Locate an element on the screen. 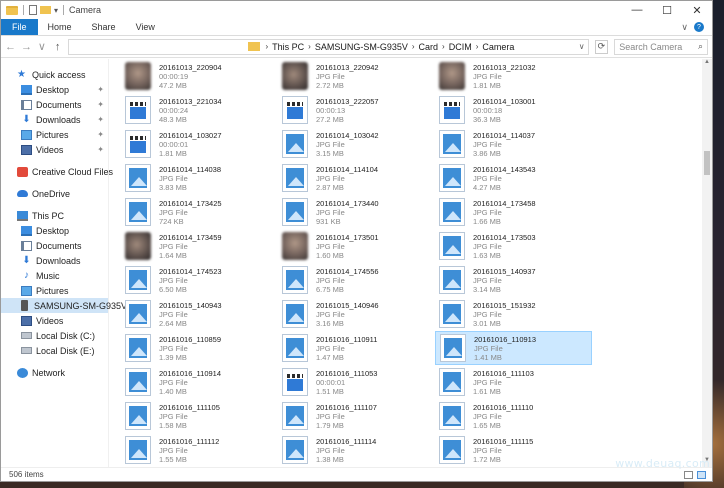 This screenshot has height=488, width=724. large-icons-view-icon is located at coordinates (701, 474).